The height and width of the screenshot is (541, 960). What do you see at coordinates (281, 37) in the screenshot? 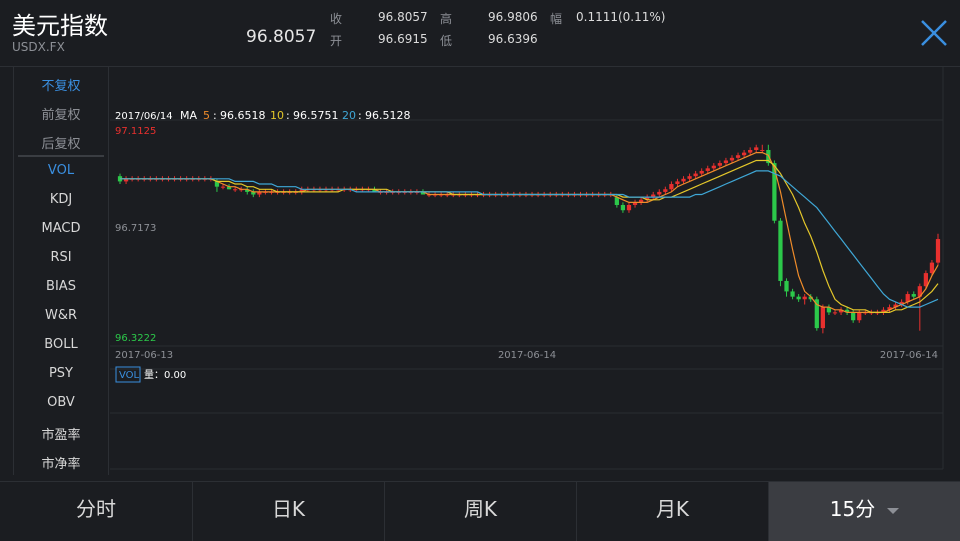
I see `last-price: 96.8057` at bounding box center [281, 37].